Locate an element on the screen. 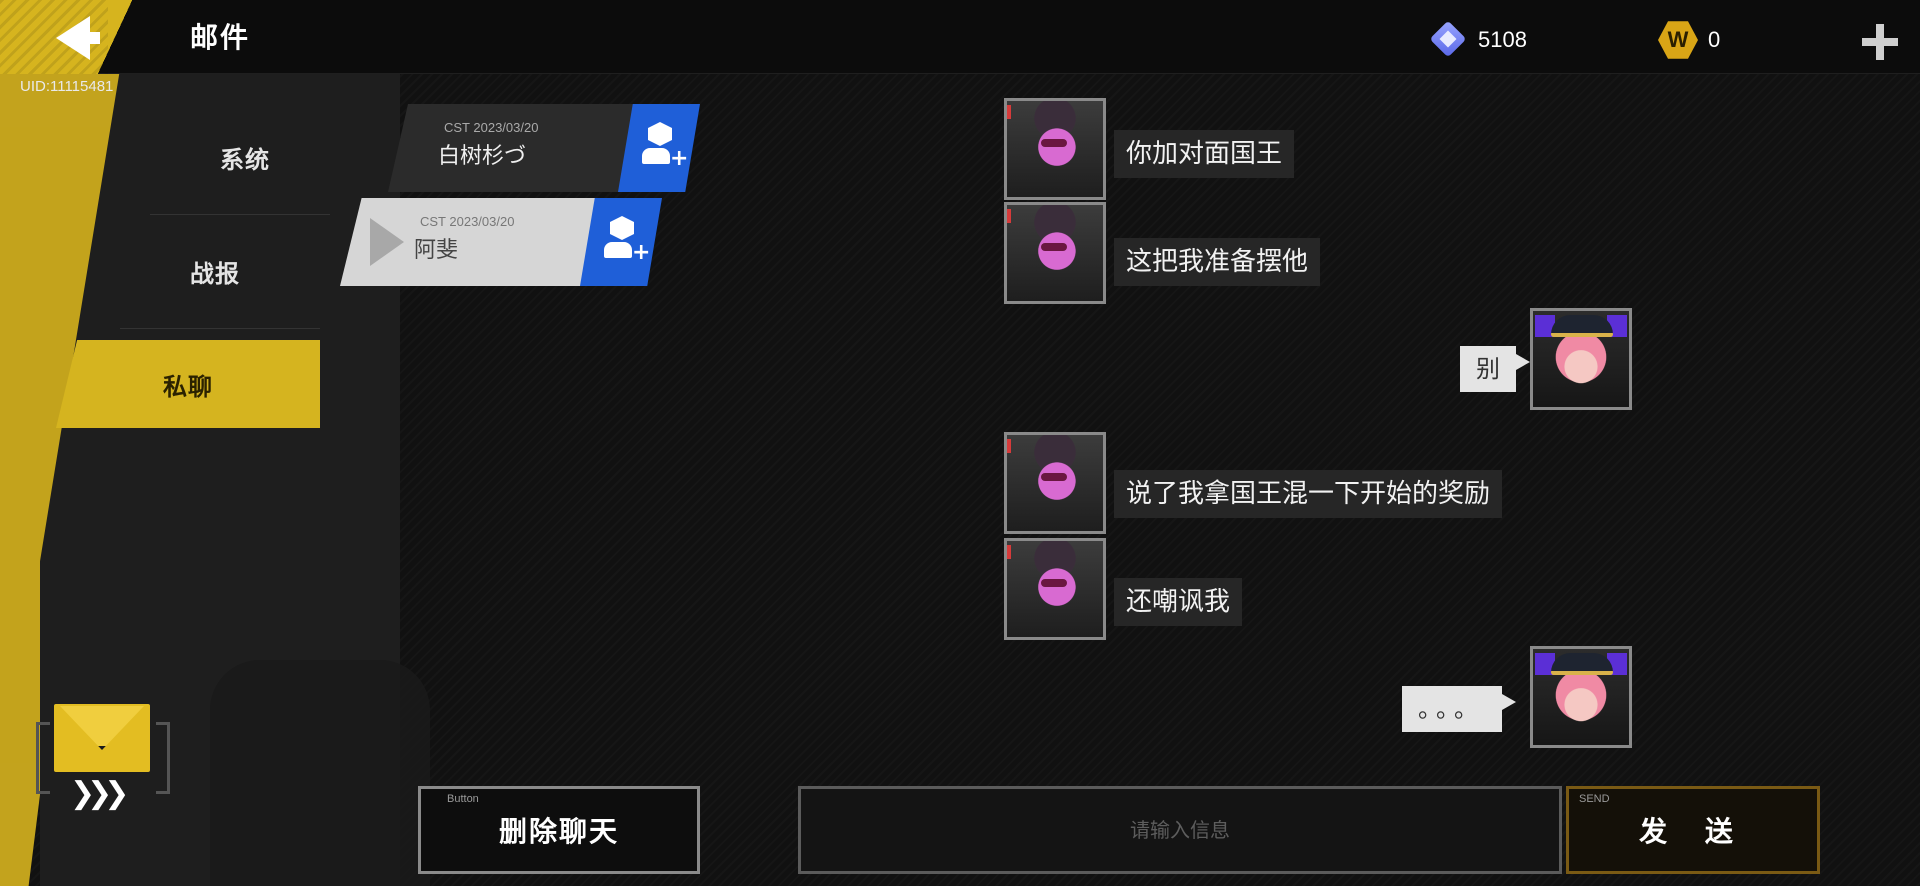 The width and height of the screenshot is (1920, 886). message-bubble-own: 。。。 is located at coordinates (1459, 709).